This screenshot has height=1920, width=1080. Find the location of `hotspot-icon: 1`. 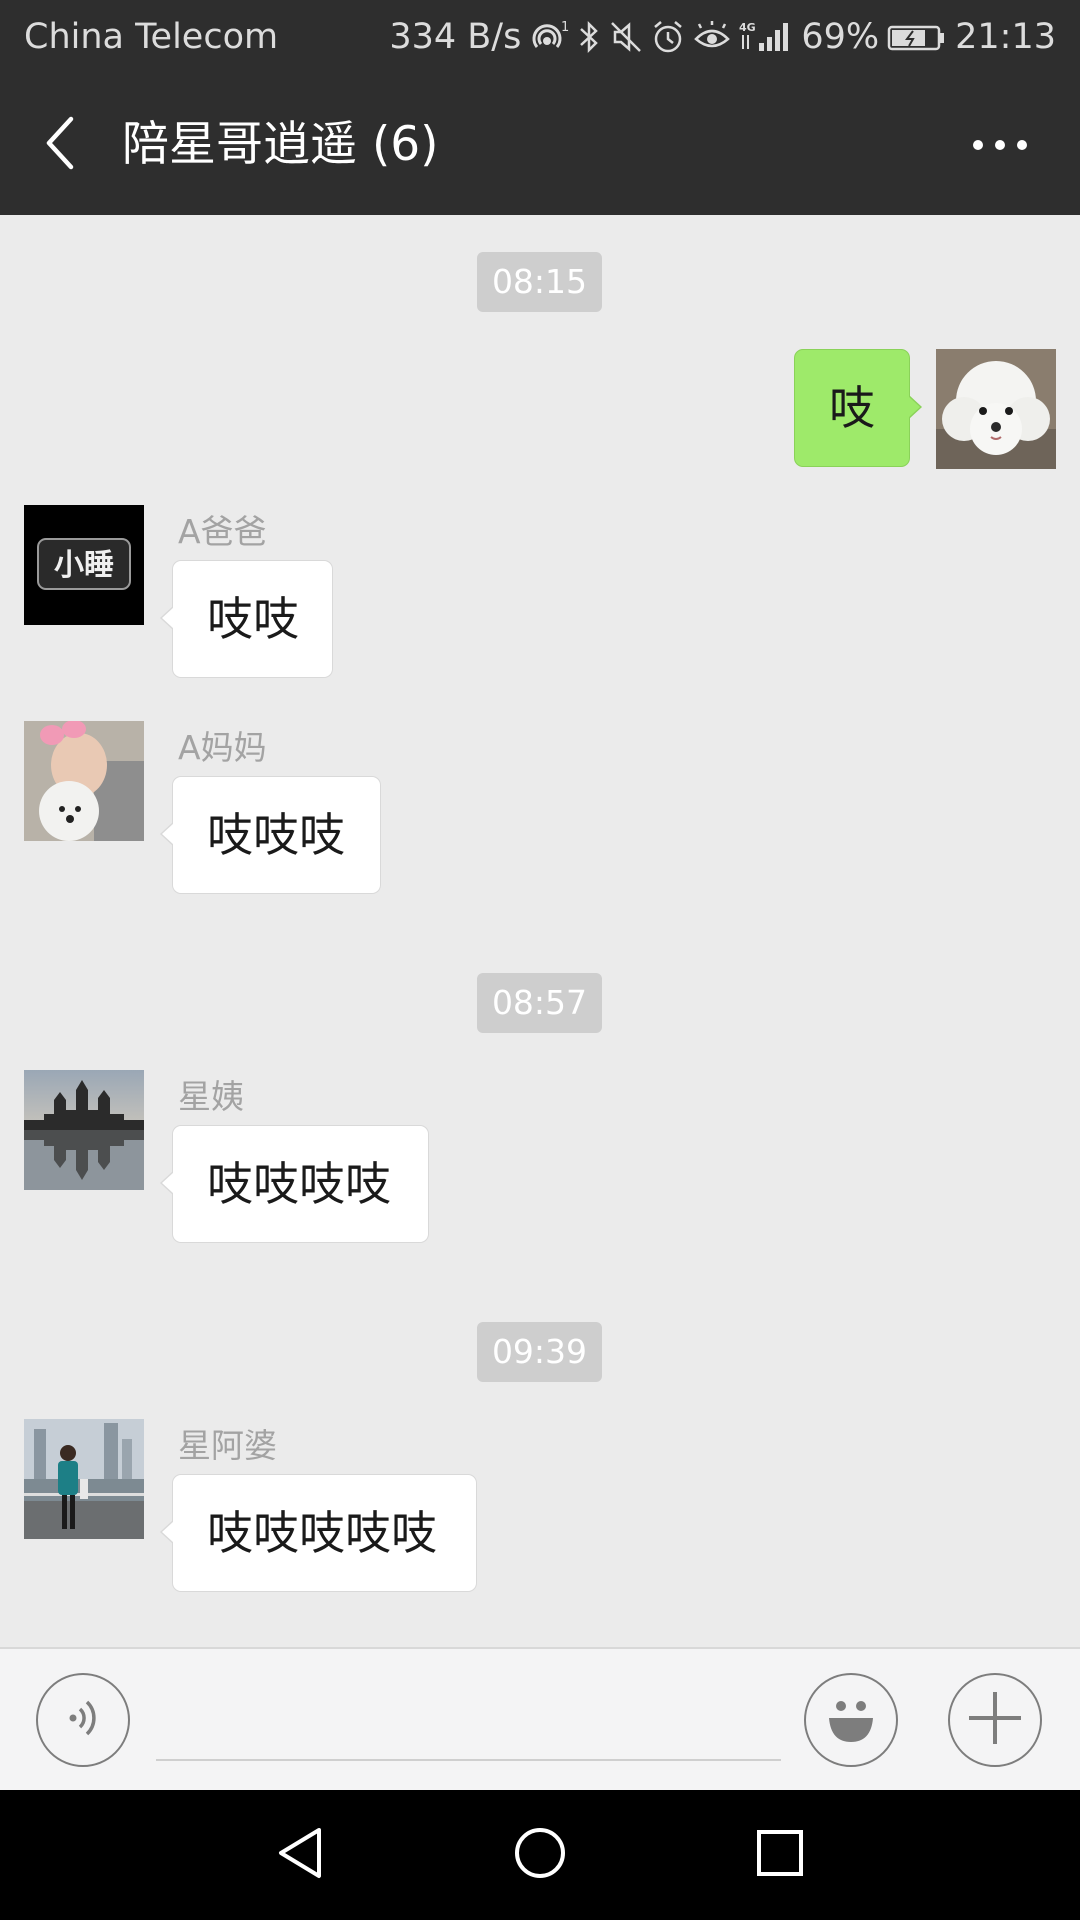

hotspot-icon: 1 is located at coordinates (549, 37).